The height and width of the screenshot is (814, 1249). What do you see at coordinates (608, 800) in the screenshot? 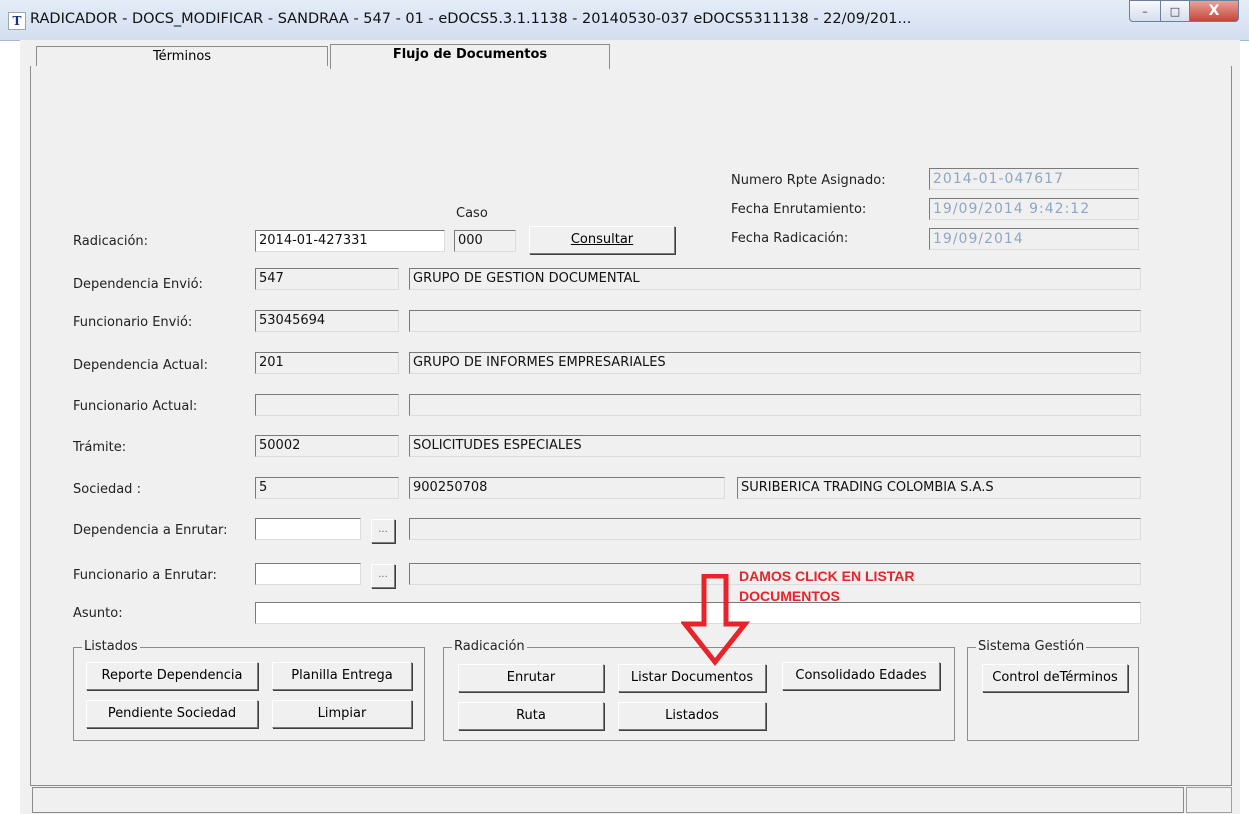
I see `status-bar` at bounding box center [608, 800].